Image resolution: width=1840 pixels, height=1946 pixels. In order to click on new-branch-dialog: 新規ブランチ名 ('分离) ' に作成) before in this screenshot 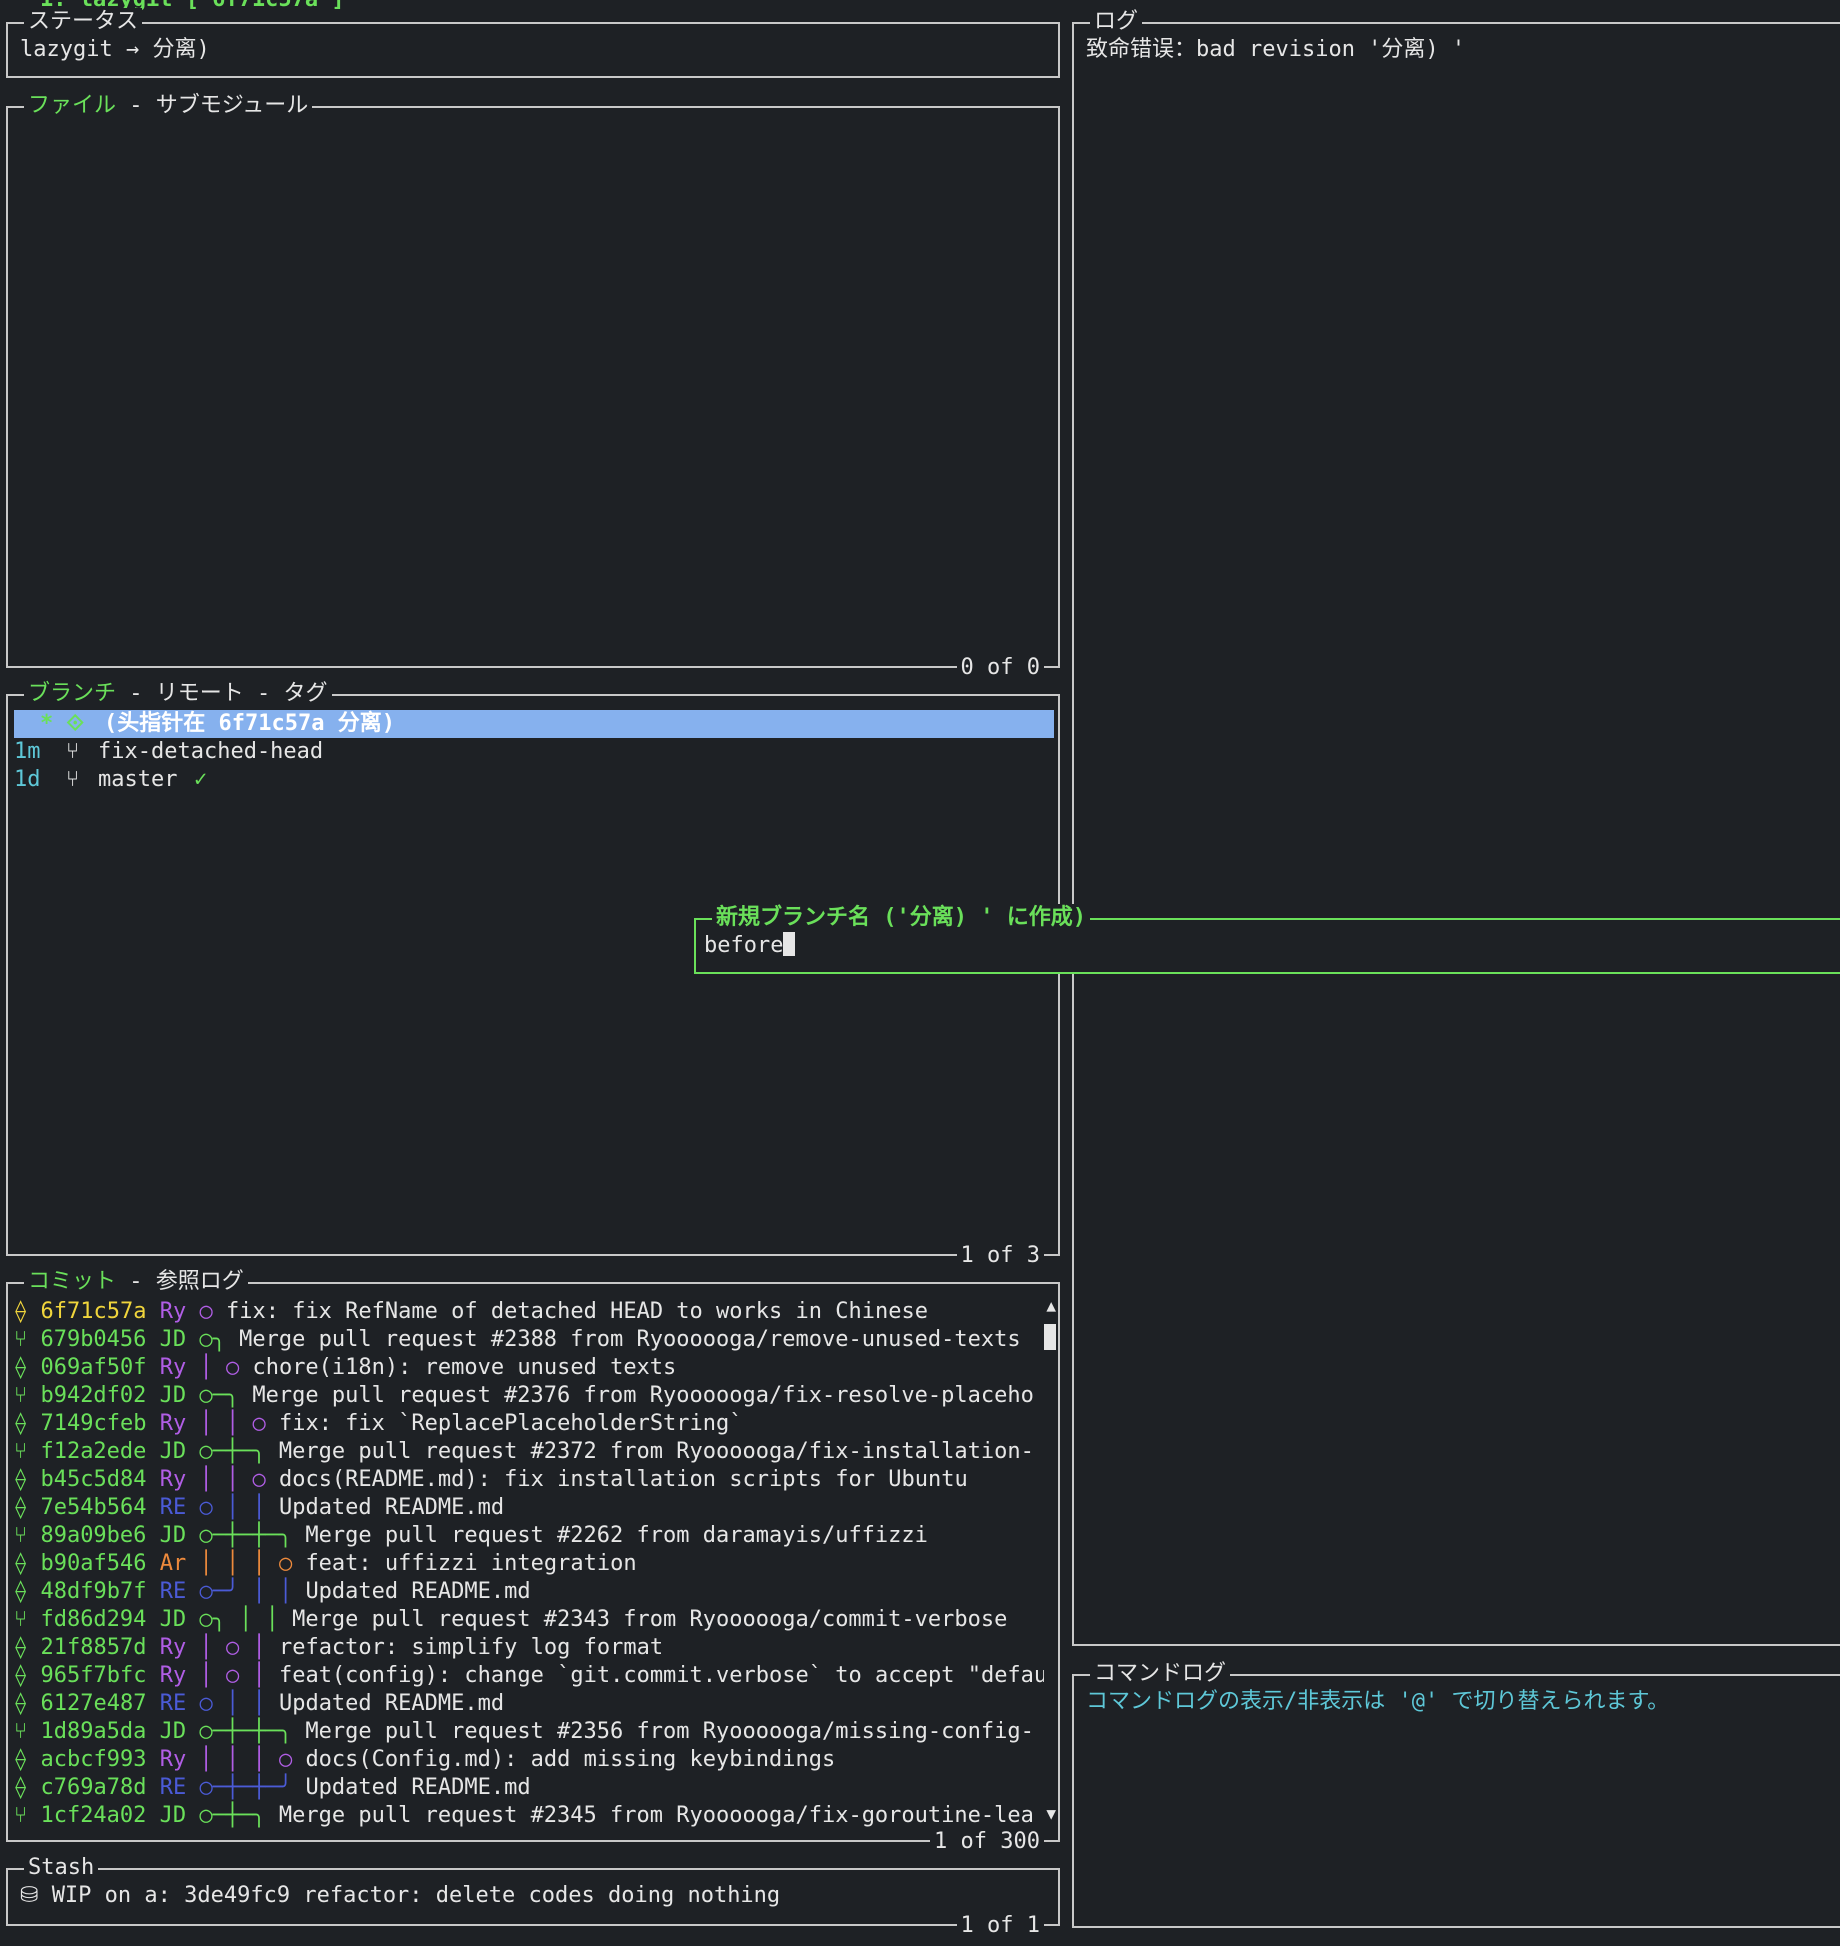, I will do `click(1267, 939)`.